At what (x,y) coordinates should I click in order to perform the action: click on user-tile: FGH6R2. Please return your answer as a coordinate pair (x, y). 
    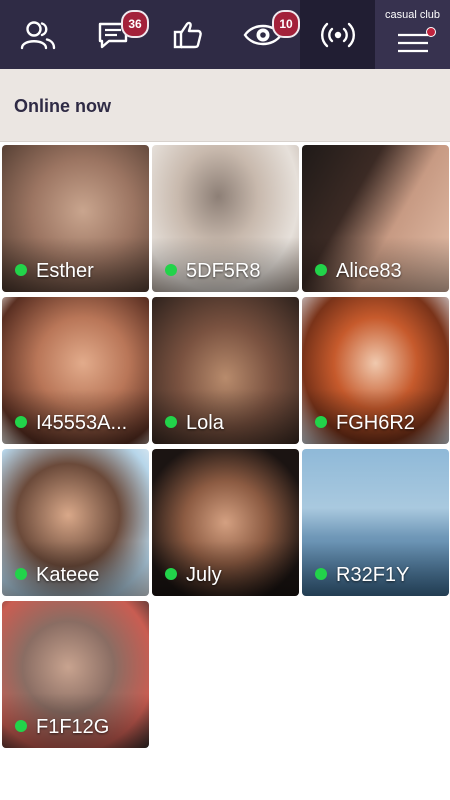
    Looking at the image, I should click on (375, 370).